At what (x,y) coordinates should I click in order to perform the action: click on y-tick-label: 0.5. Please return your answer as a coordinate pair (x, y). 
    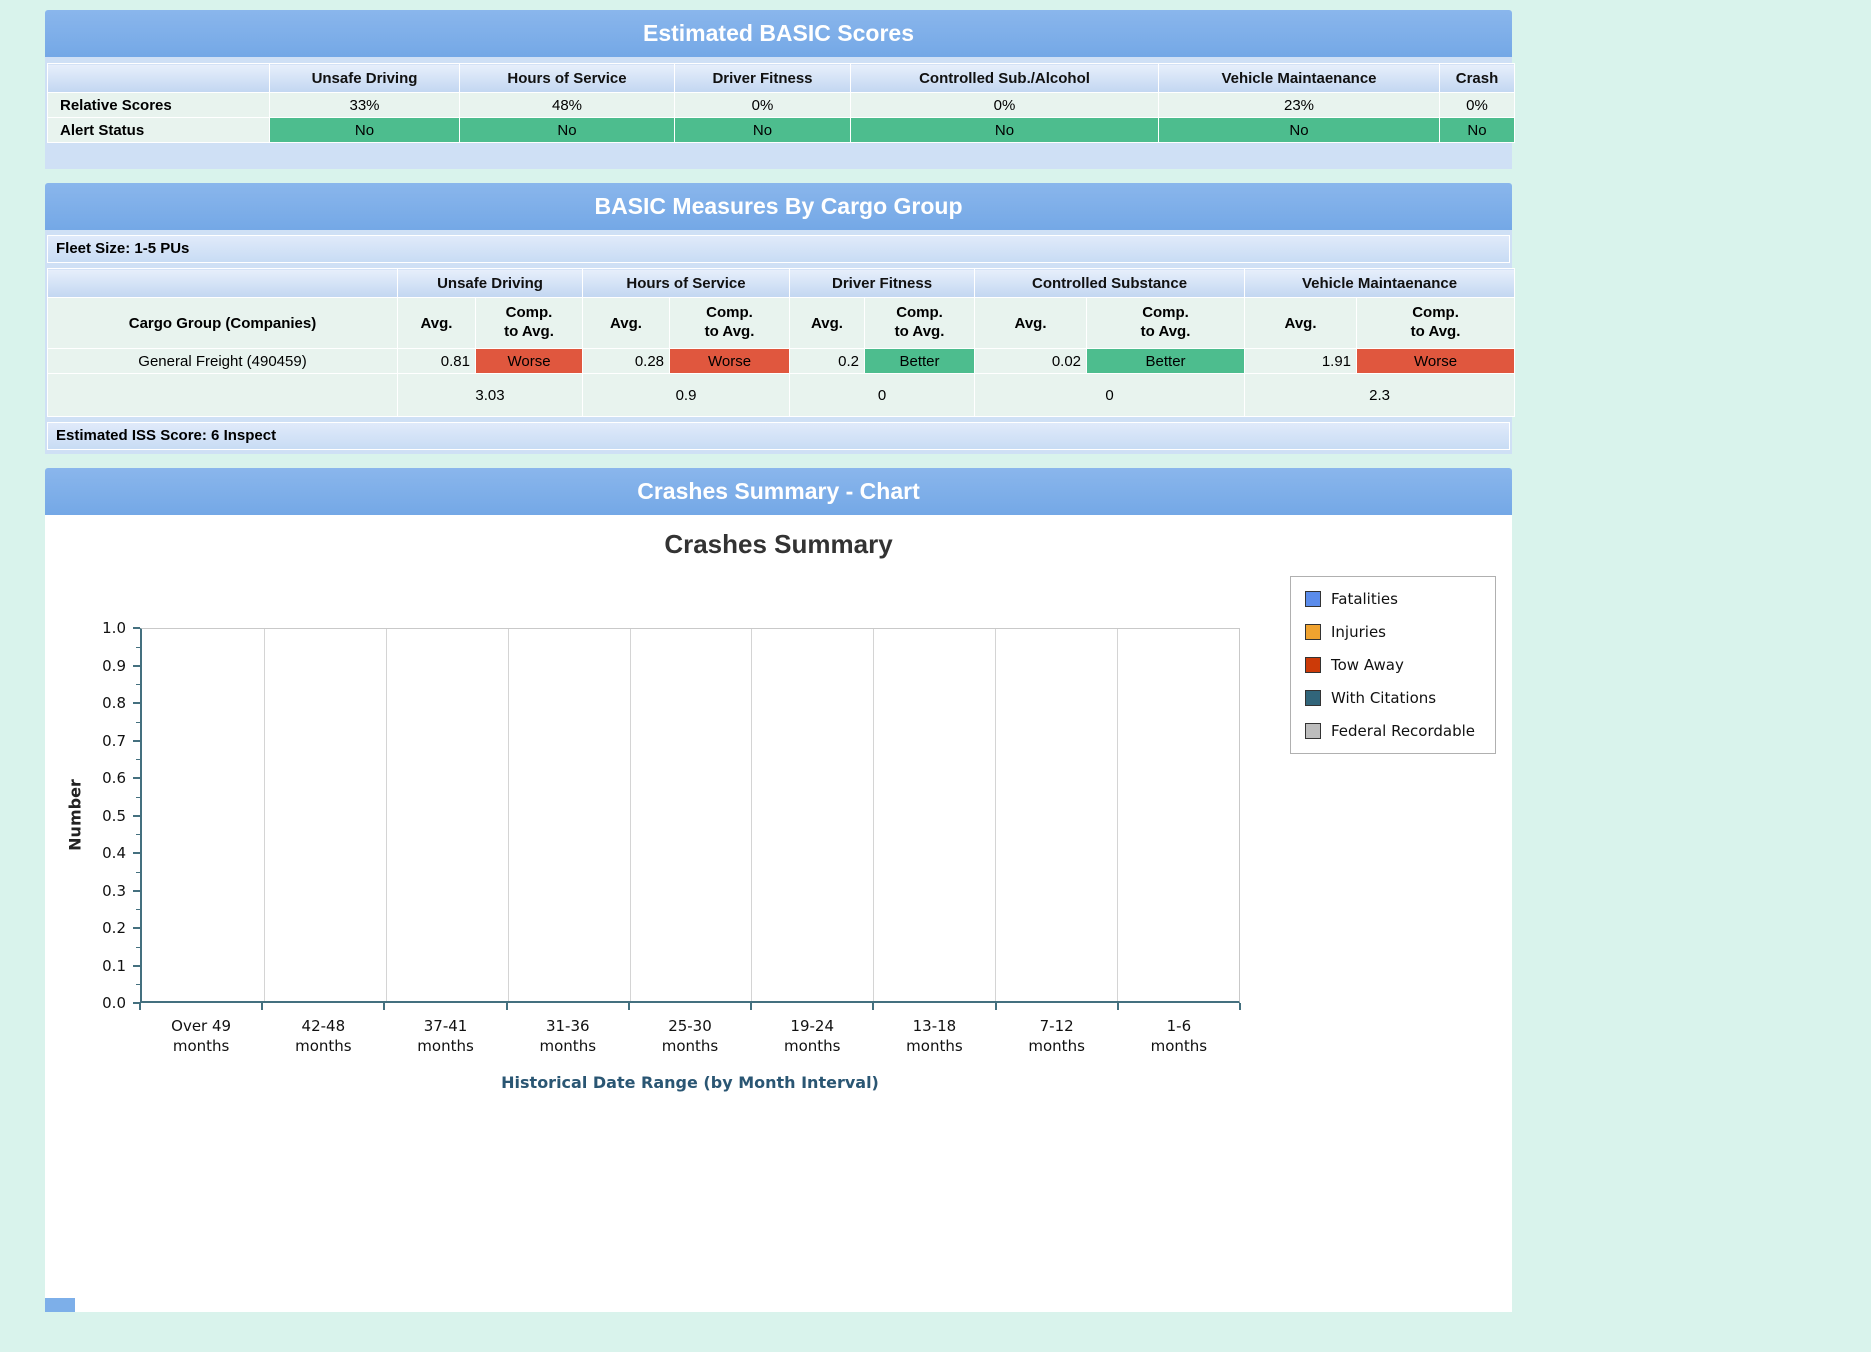
    Looking at the image, I should click on (114, 815).